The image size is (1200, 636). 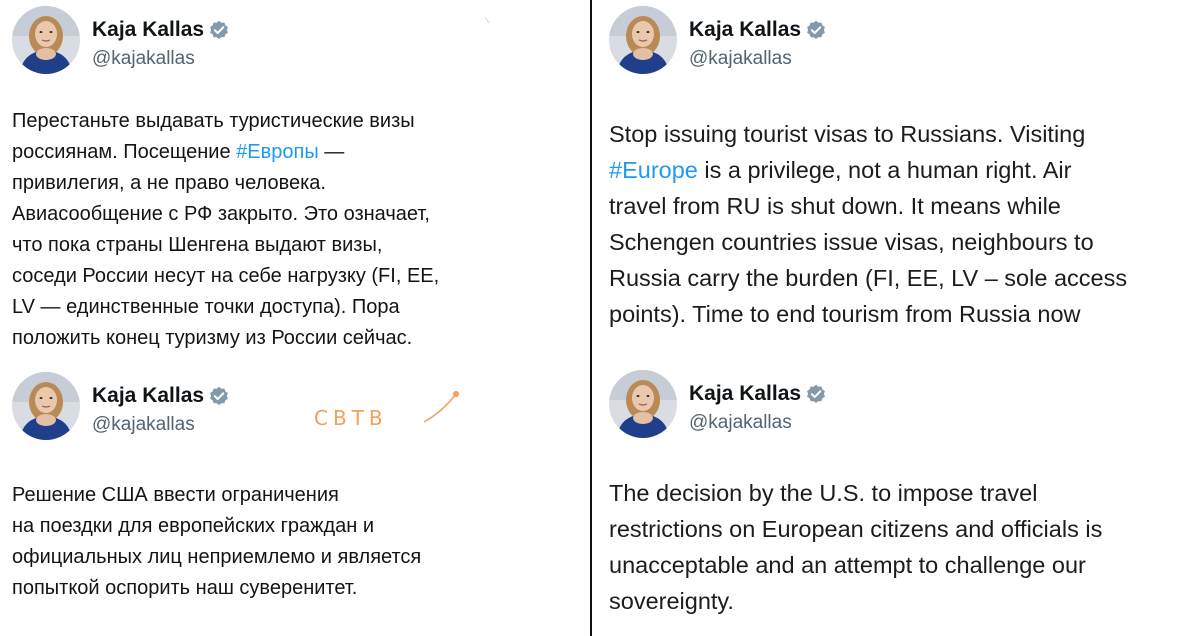 I want to click on tweet-line-text: официальных лиц неприемлемо и является, so click(x=217, y=557).